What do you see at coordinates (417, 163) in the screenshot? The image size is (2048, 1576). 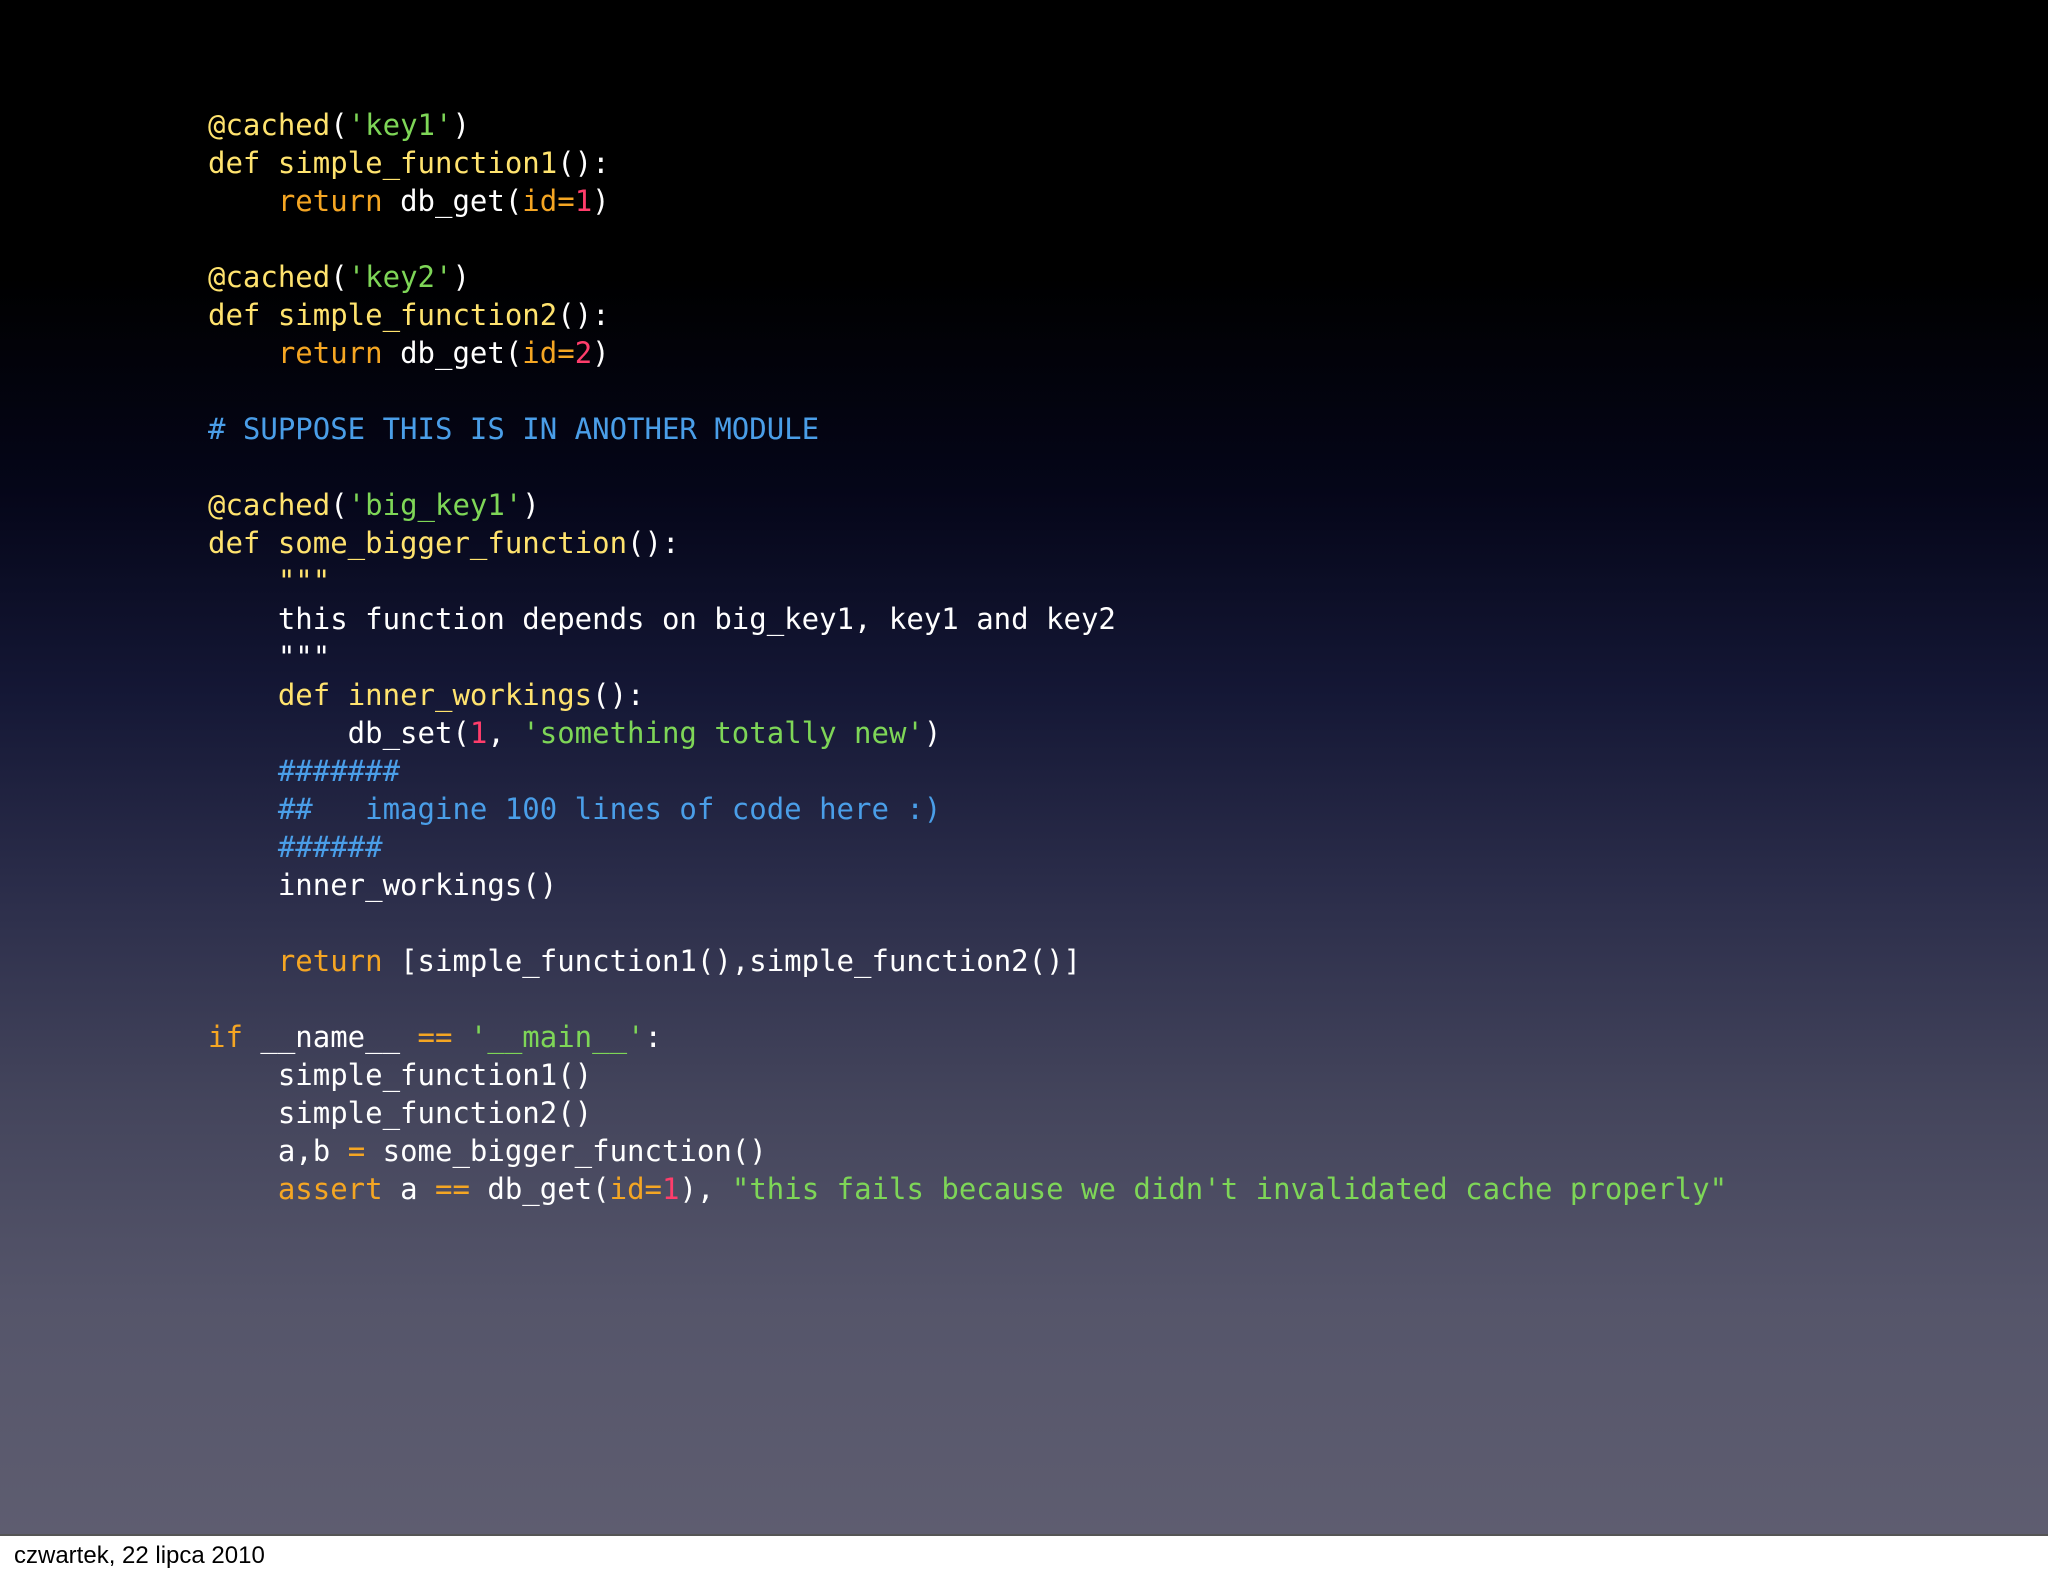 I see `code-token-funcname: simple_function1` at bounding box center [417, 163].